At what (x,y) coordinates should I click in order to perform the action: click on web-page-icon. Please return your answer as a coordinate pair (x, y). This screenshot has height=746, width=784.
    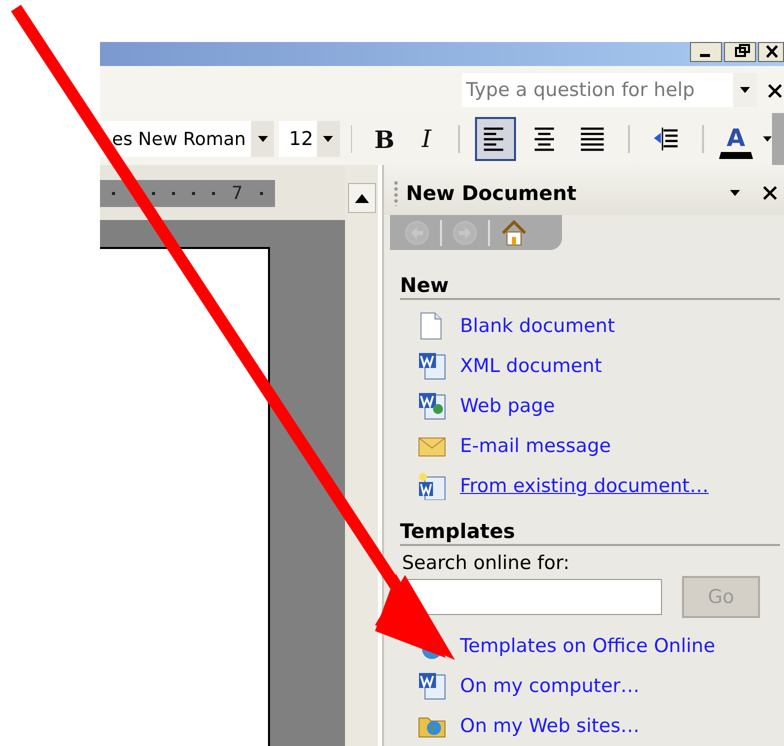
    Looking at the image, I should click on (432, 406).